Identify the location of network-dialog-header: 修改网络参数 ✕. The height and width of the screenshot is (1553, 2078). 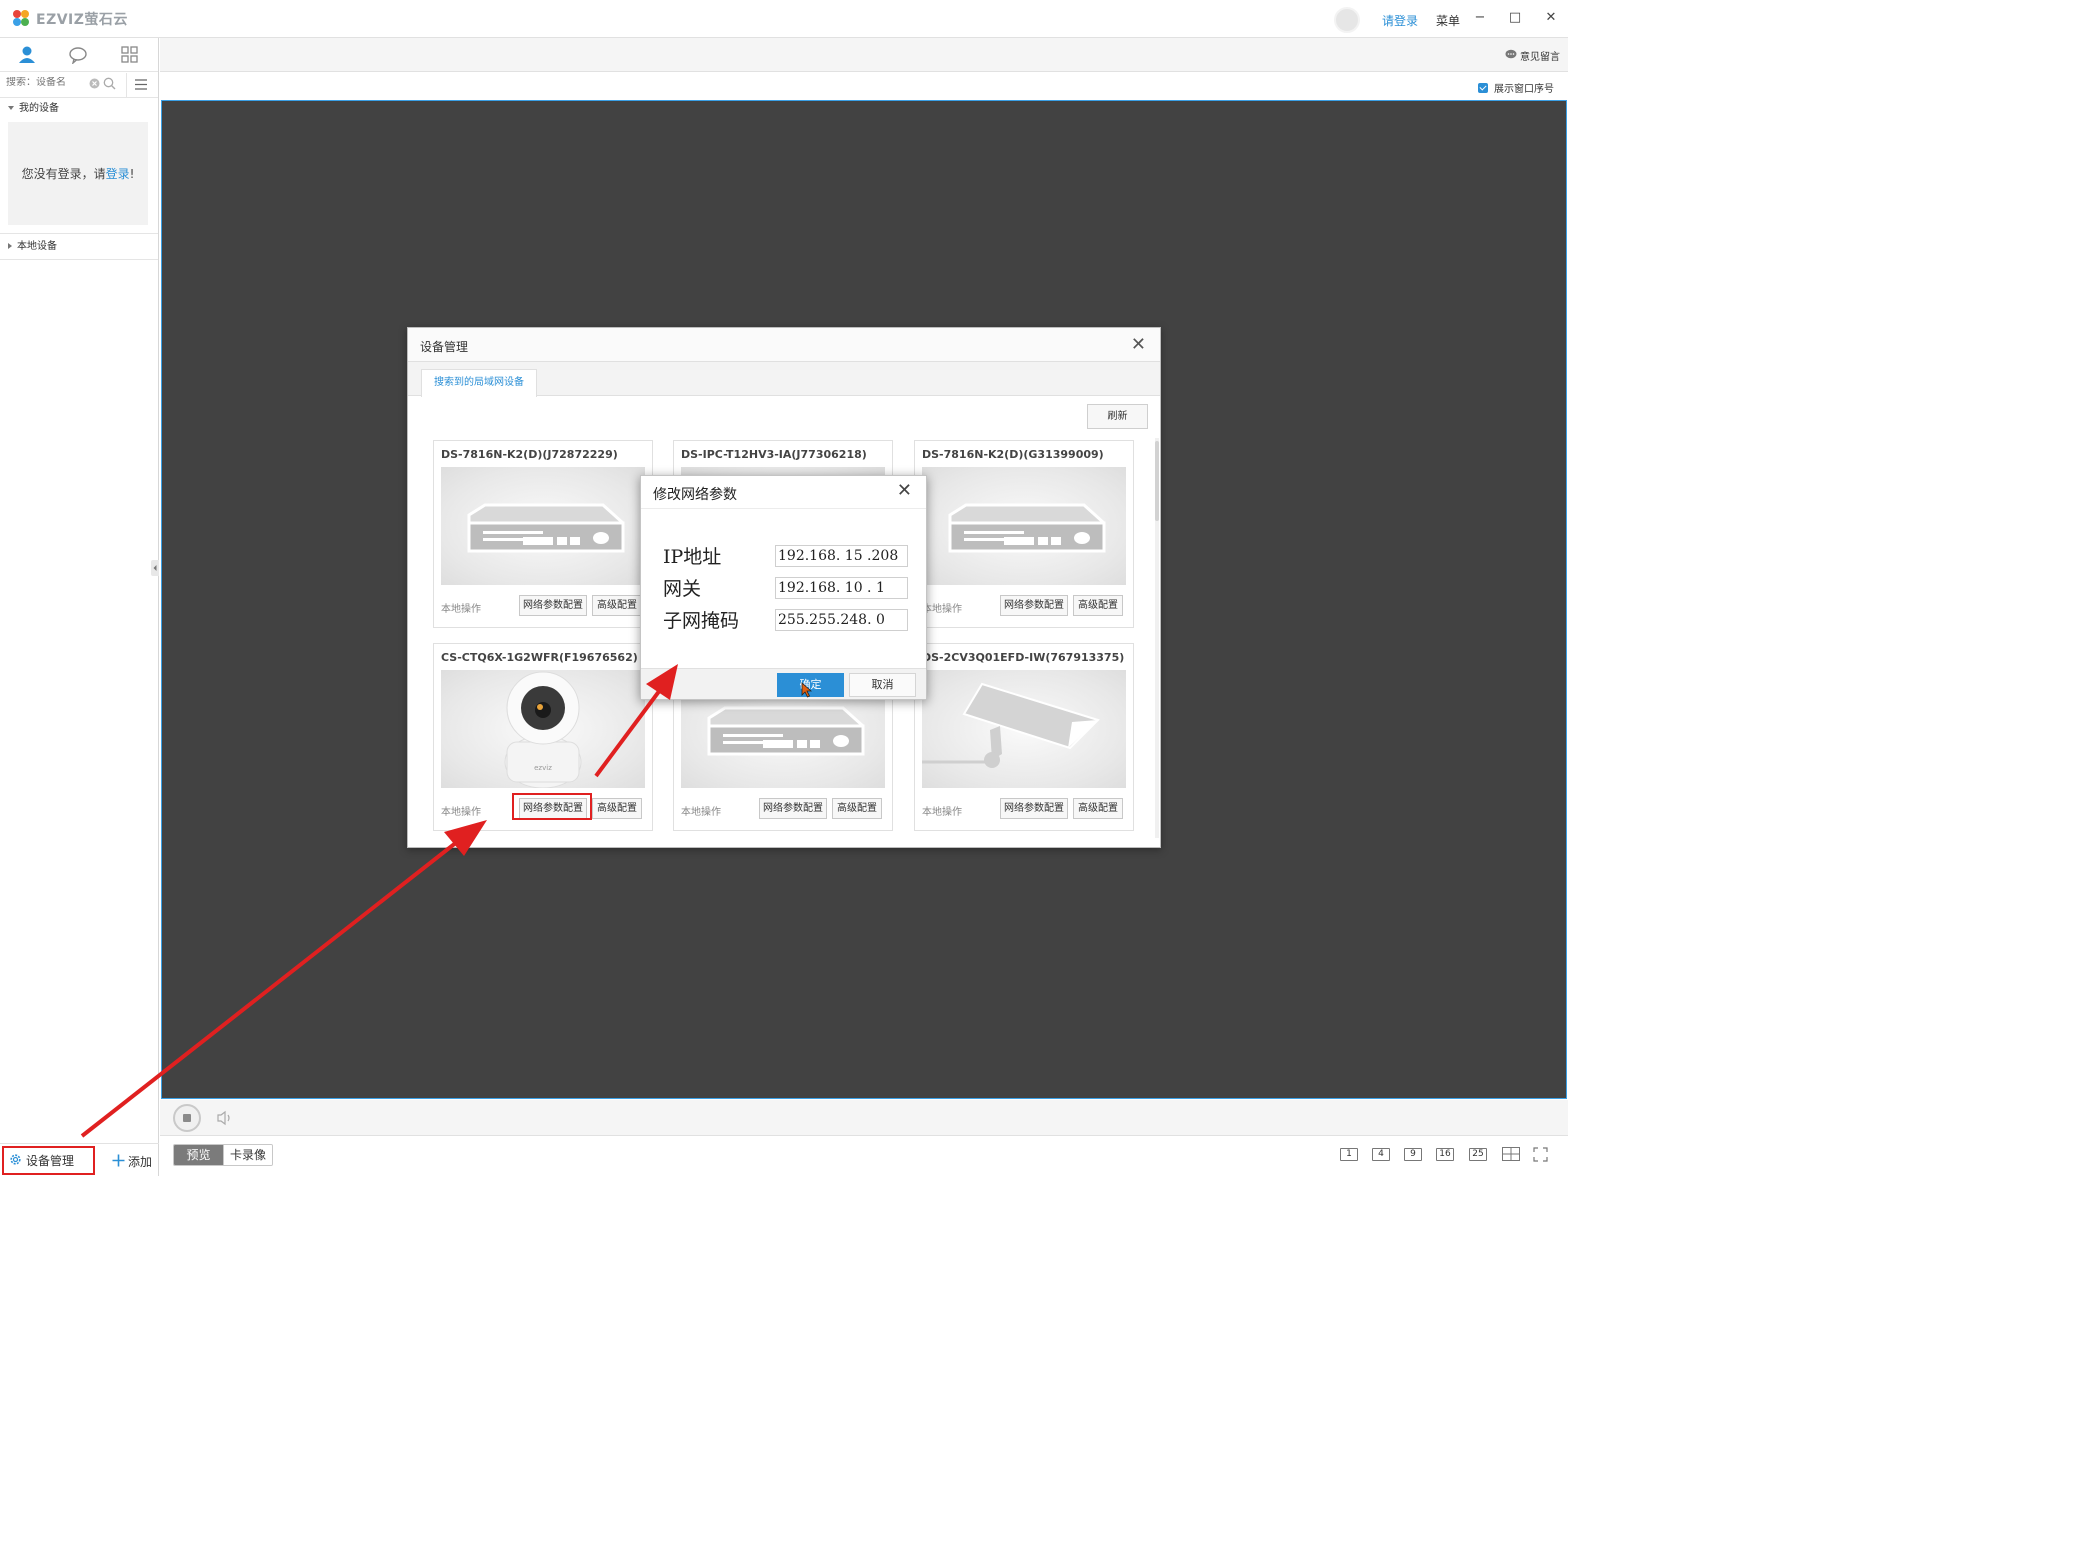
(783, 492).